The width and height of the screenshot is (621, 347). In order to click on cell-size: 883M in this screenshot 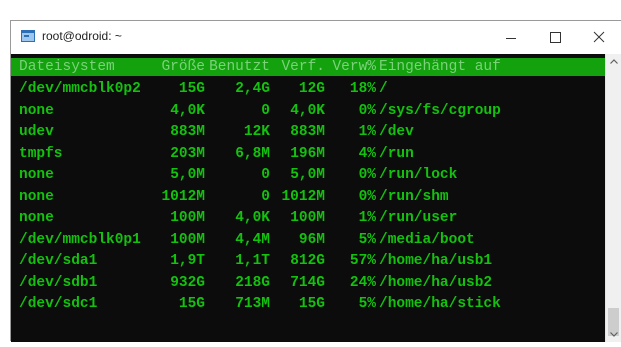, I will do `click(187, 132)`.